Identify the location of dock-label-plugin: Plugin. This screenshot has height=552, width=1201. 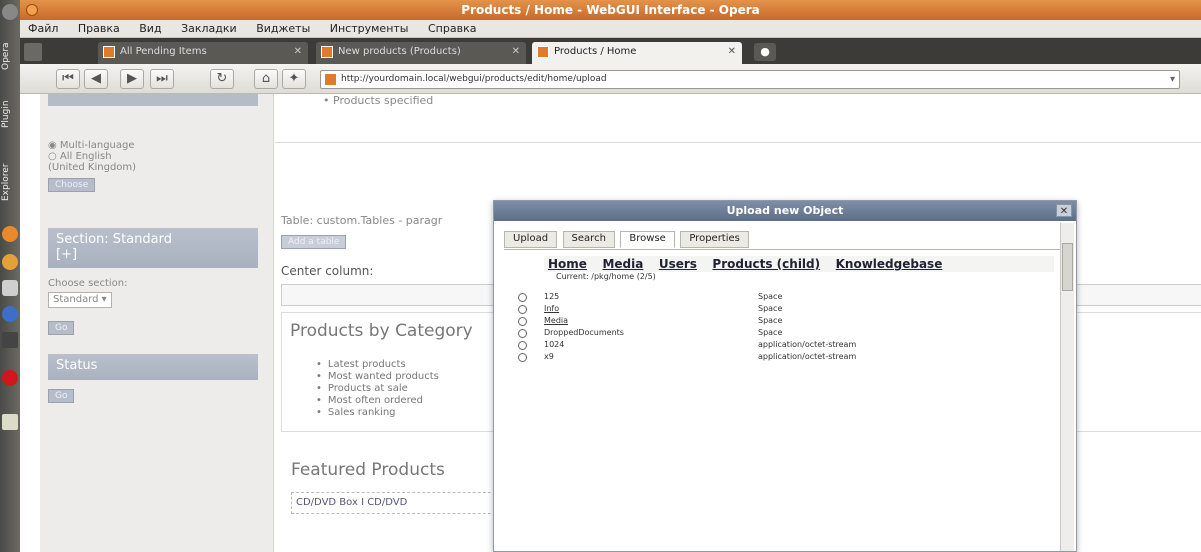
(10, 114).